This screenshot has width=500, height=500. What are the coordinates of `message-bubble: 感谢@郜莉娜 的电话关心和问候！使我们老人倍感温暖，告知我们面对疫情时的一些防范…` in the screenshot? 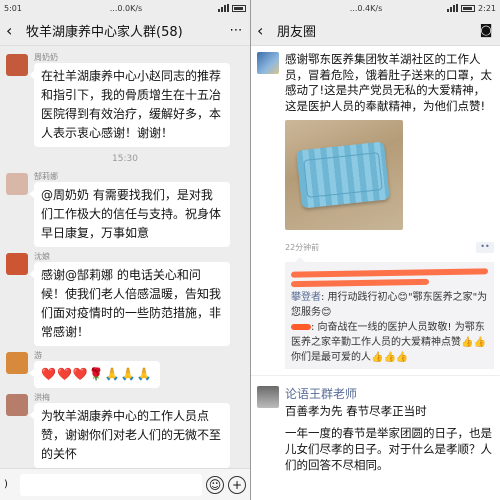 It's located at (129, 304).